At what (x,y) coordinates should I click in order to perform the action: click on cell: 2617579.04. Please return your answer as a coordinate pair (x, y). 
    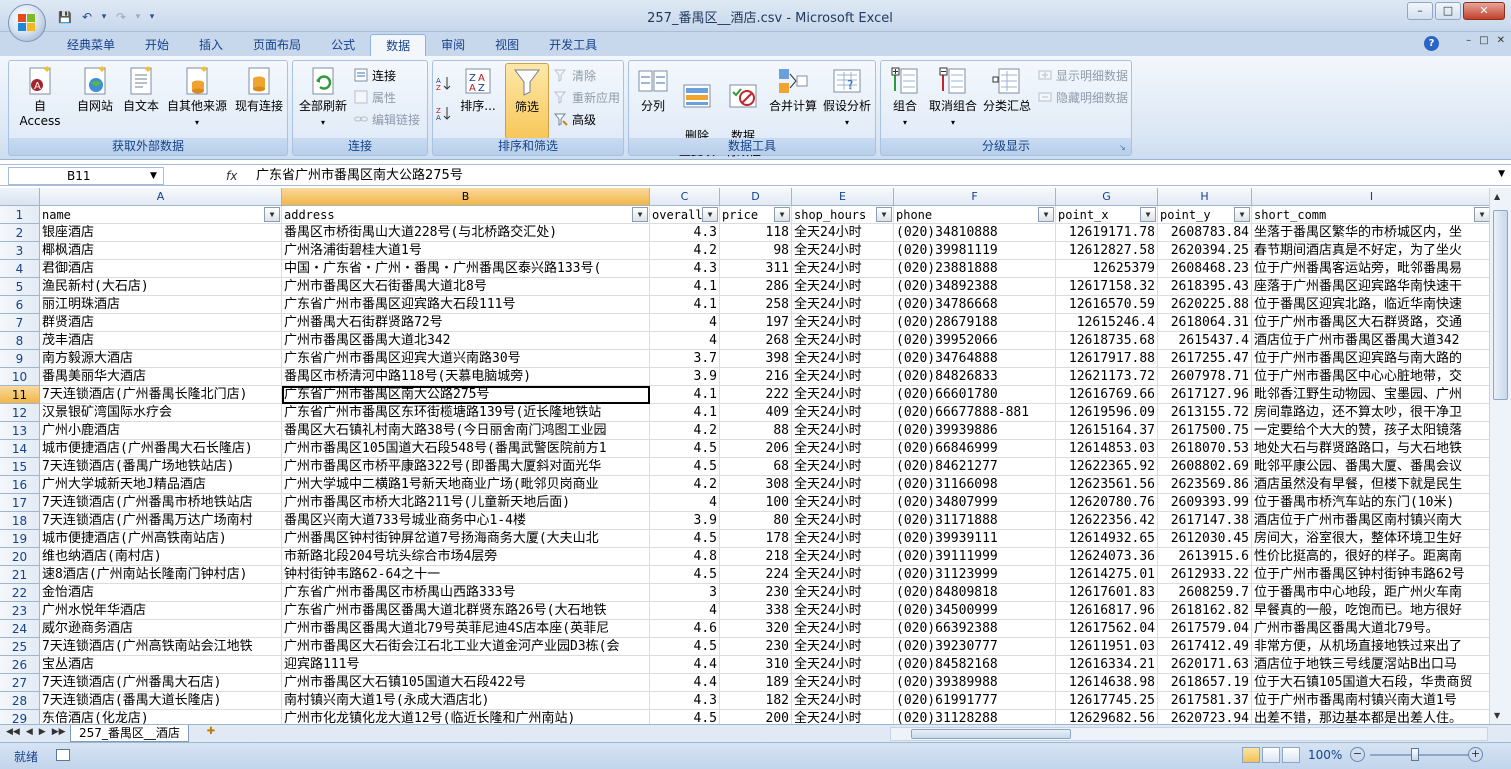
    Looking at the image, I should click on (1205, 629).